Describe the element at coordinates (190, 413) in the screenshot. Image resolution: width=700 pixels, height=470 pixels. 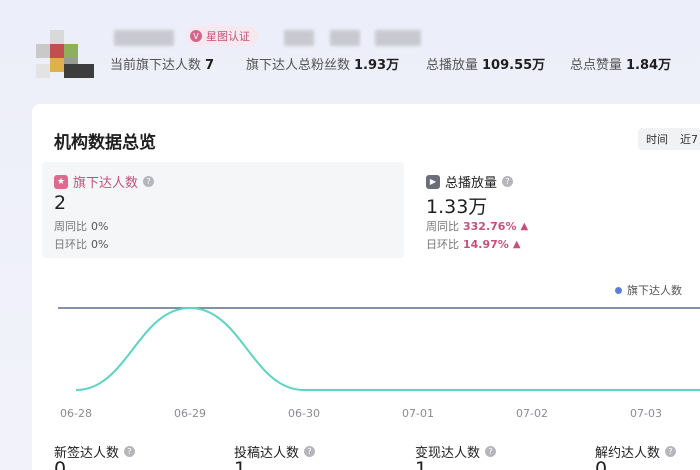
I see `x-tick-label: 06-29` at that location.